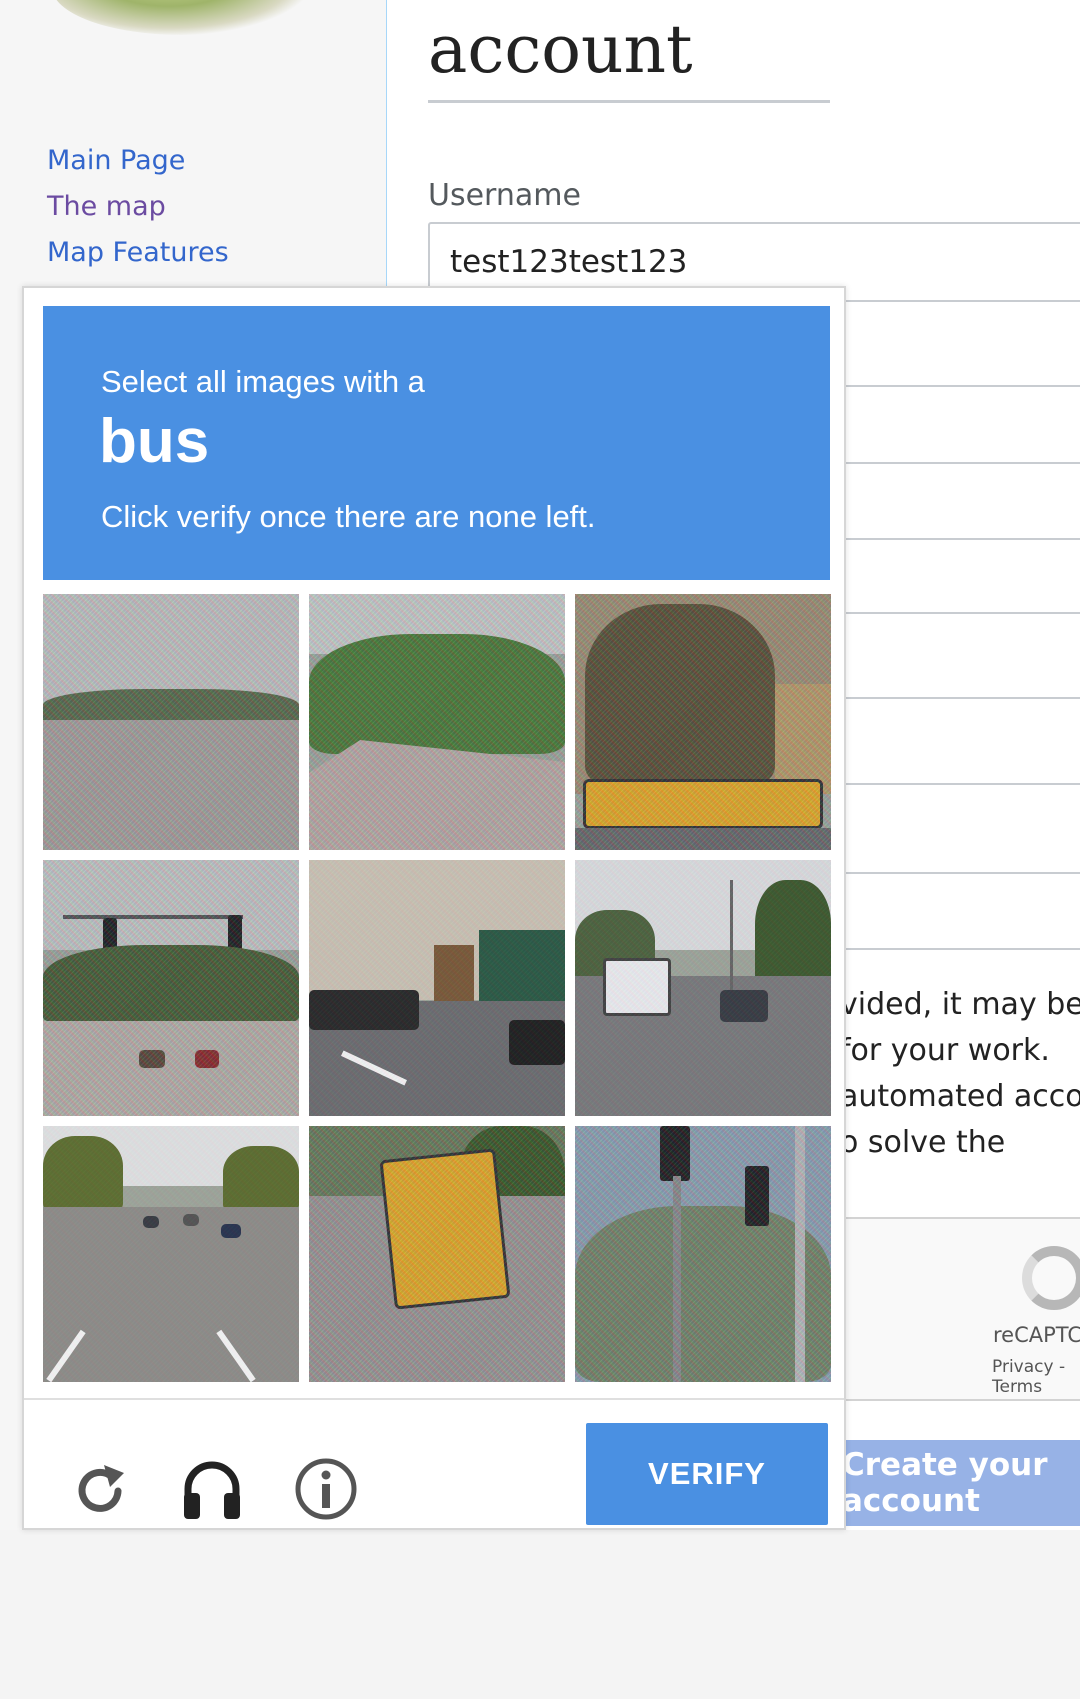 The image size is (1080, 1699). What do you see at coordinates (707, 1474) in the screenshot?
I see `verify-button: VERIFY` at bounding box center [707, 1474].